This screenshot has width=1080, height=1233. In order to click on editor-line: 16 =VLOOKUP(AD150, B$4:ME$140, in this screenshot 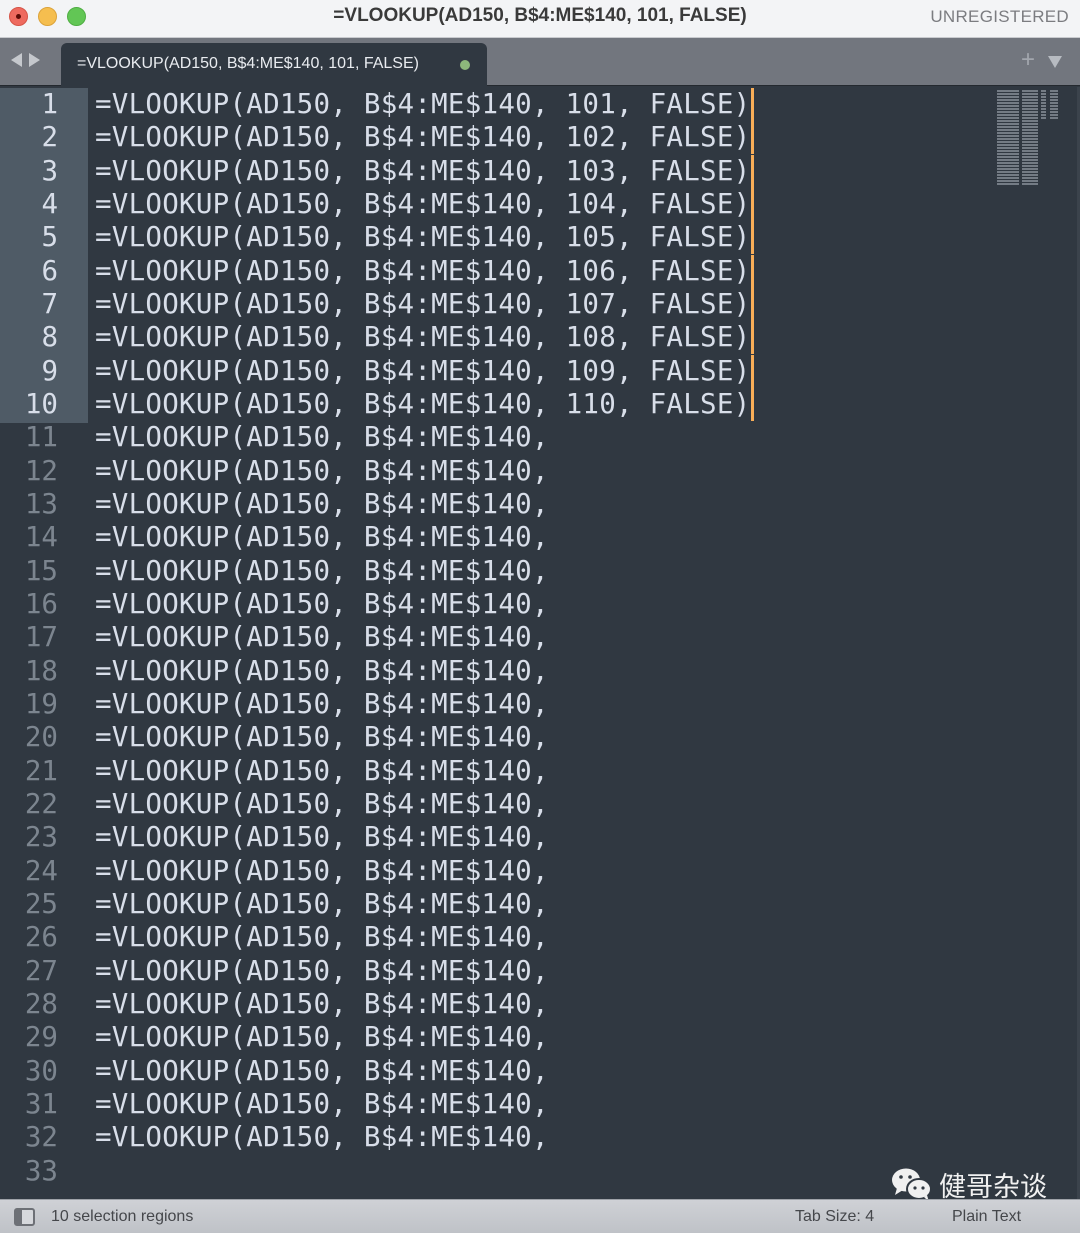, I will do `click(500, 604)`.